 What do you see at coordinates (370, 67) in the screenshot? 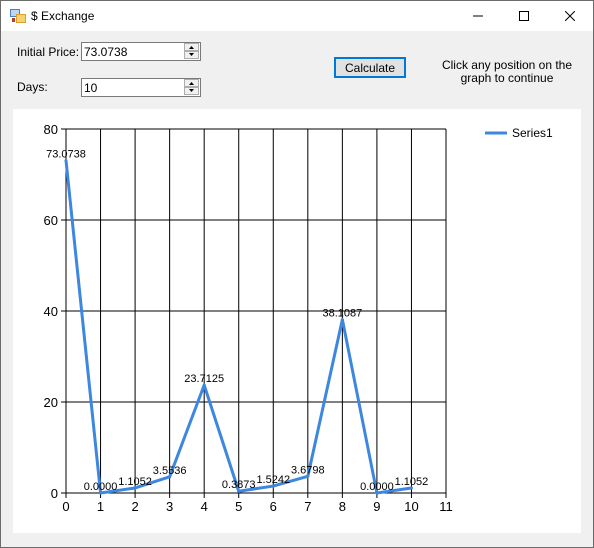
I see `calculate-button: Calculate` at bounding box center [370, 67].